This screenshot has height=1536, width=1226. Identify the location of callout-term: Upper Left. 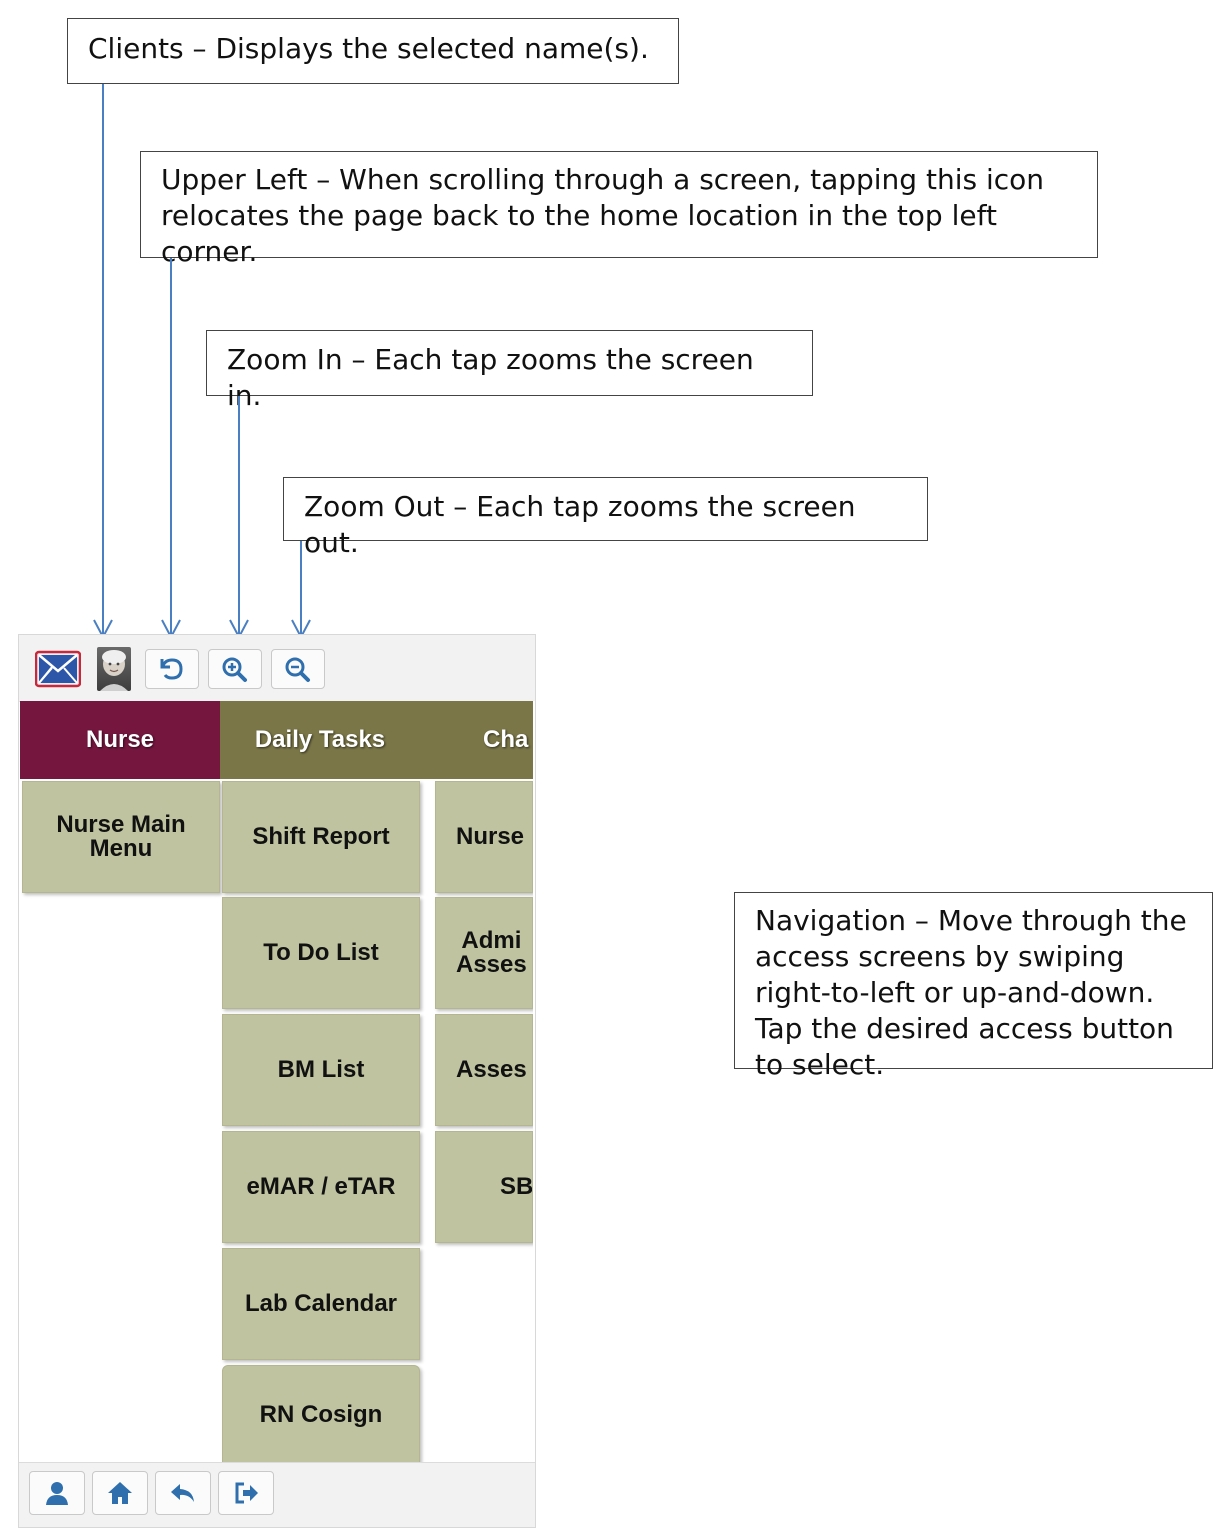
(234, 179).